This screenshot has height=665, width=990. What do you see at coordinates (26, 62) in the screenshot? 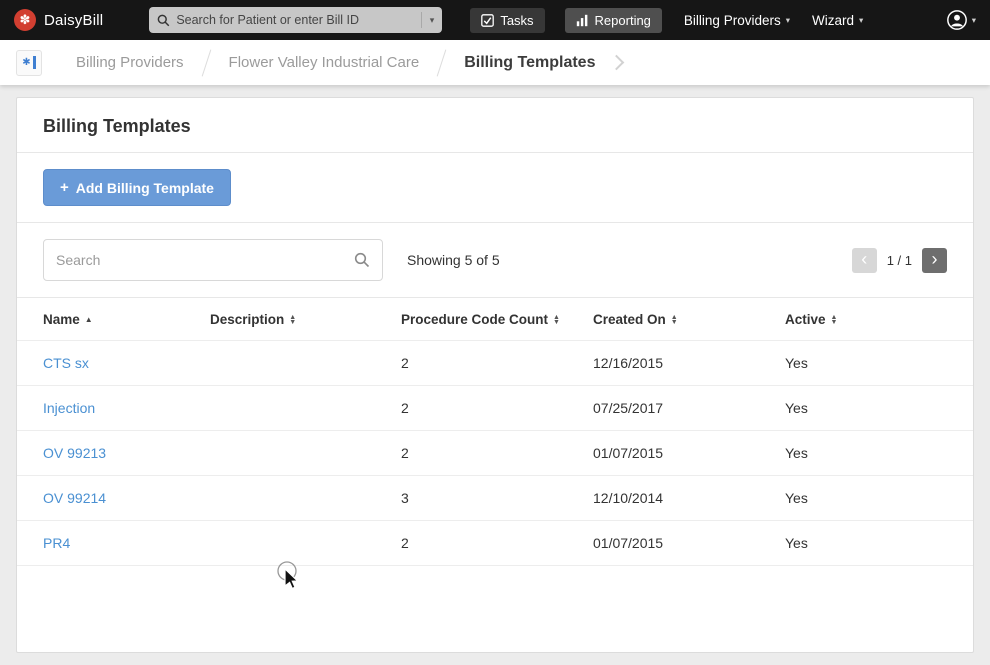
I see `provider-logo-star-icon: ✱` at bounding box center [26, 62].